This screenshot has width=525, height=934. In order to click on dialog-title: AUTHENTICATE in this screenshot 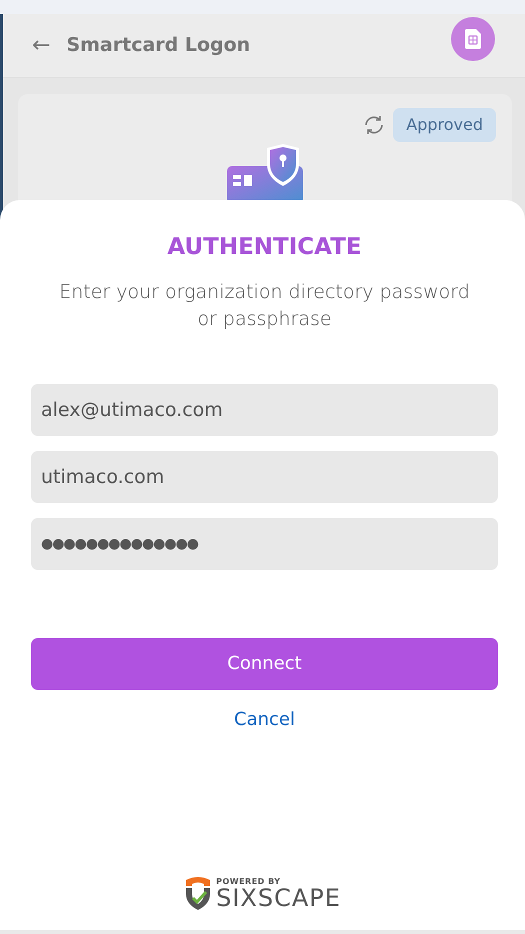, I will do `click(264, 247)`.